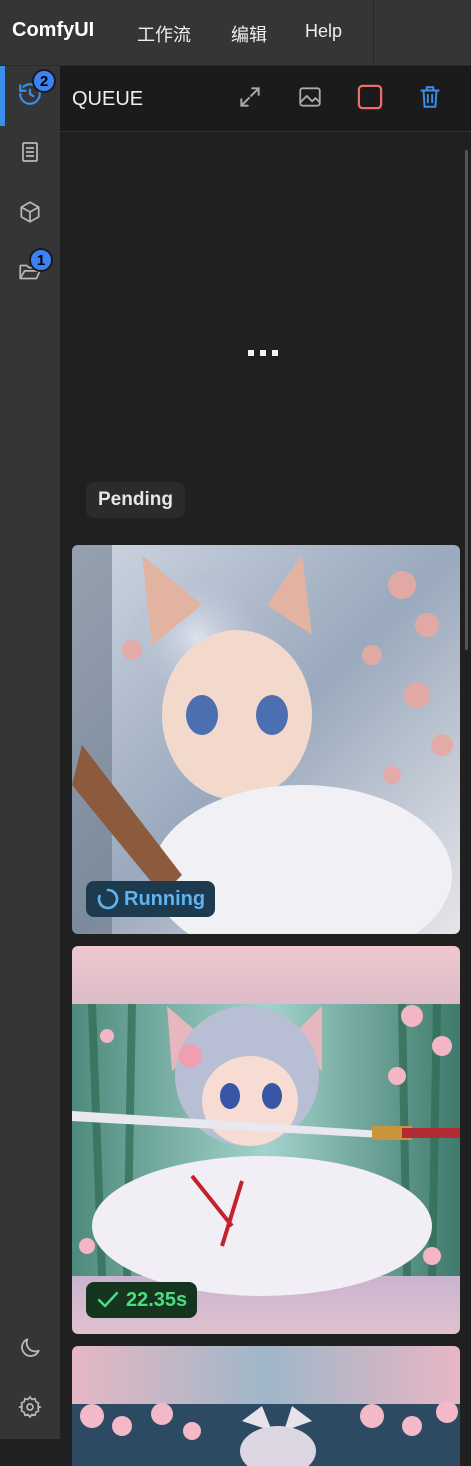 Image resolution: width=471 pixels, height=1466 pixels. I want to click on image-icon, so click(310, 99).